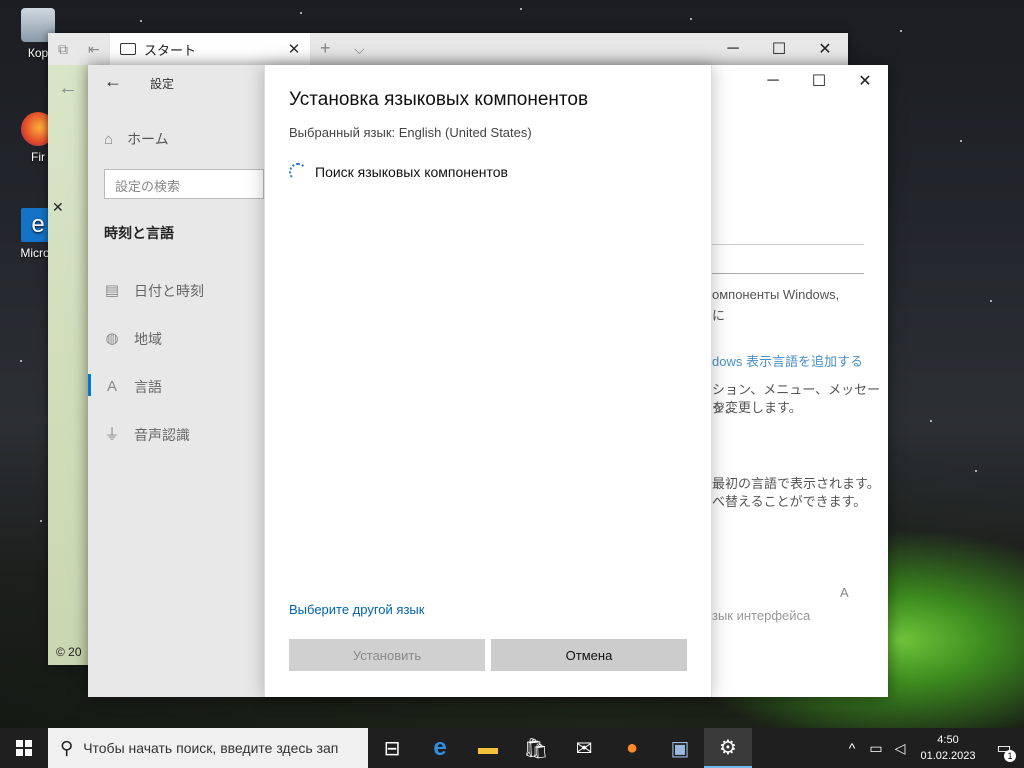 Image resolution: width=1024 pixels, height=768 pixels. Describe the element at coordinates (128, 49) in the screenshot. I see `tab-page-icon` at that location.